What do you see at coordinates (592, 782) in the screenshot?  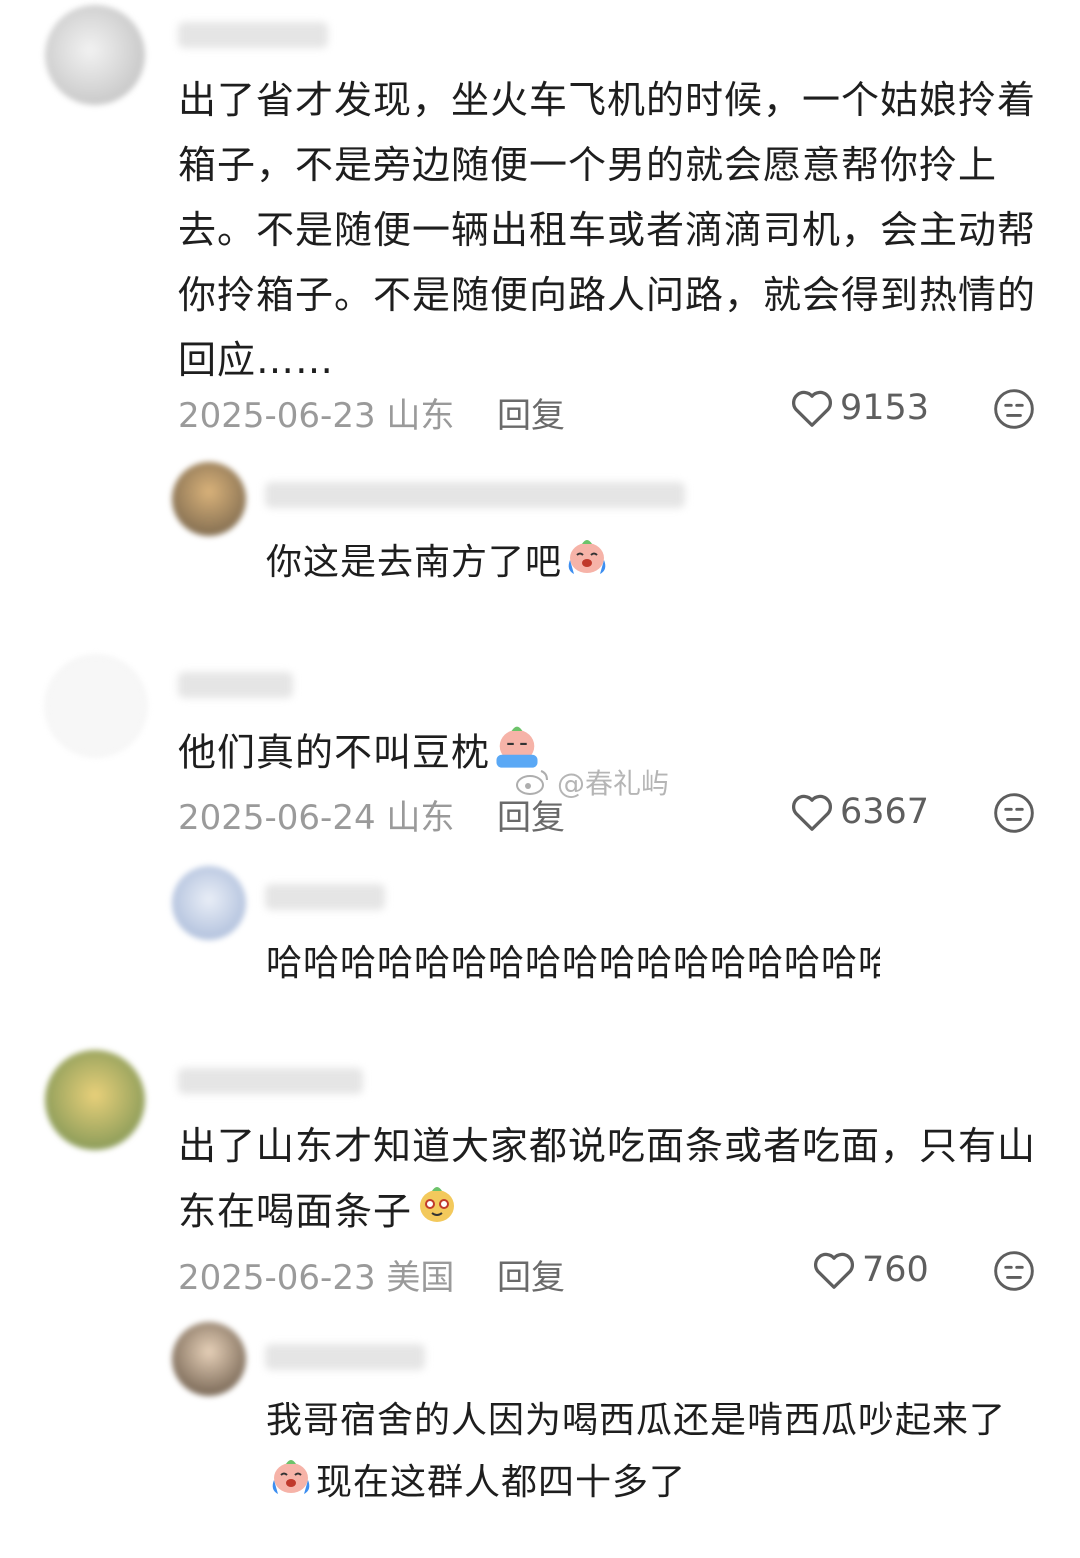 I see `watermark: @春礼屿` at bounding box center [592, 782].